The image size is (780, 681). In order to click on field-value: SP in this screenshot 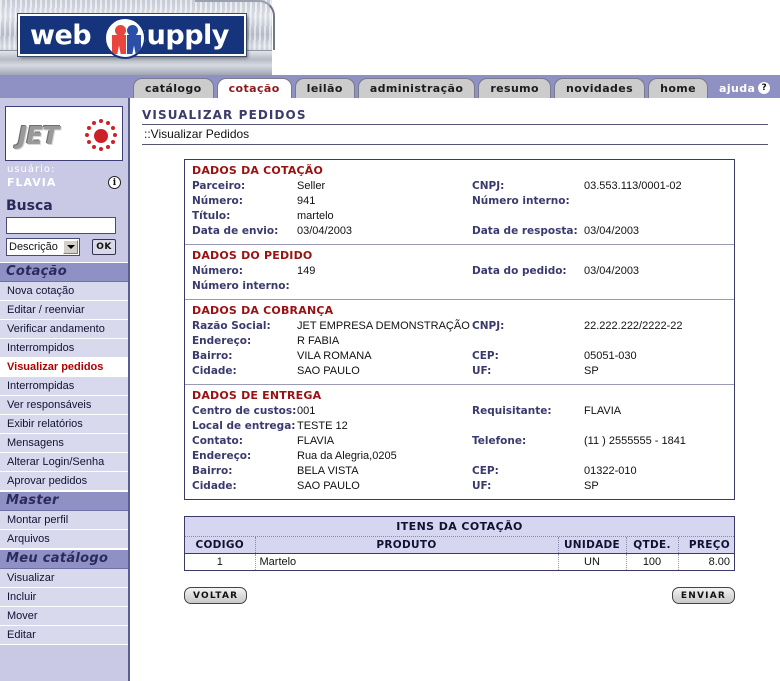, I will do `click(591, 371)`.